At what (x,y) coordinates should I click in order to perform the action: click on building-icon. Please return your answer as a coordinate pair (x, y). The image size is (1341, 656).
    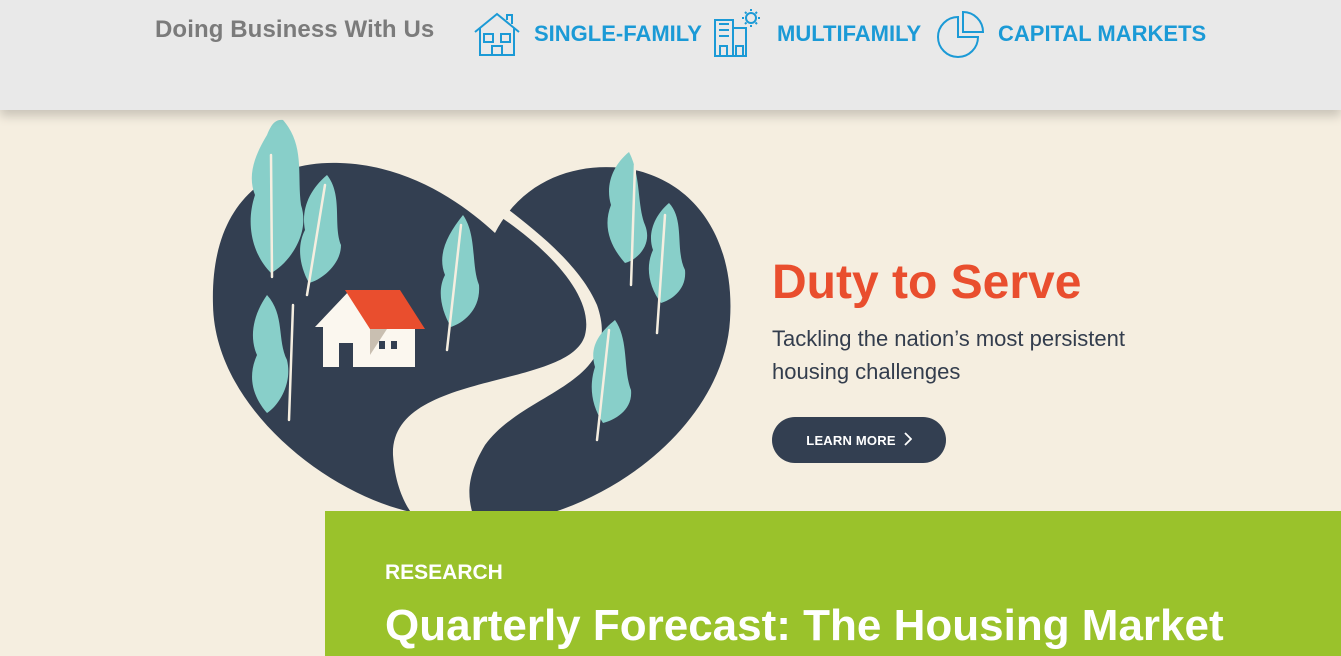
    Looking at the image, I should click on (738, 34).